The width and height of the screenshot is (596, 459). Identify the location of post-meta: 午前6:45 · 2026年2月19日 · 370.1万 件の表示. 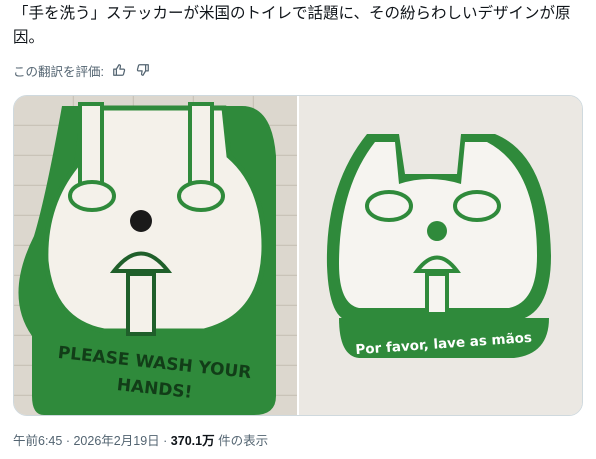
(140, 439).